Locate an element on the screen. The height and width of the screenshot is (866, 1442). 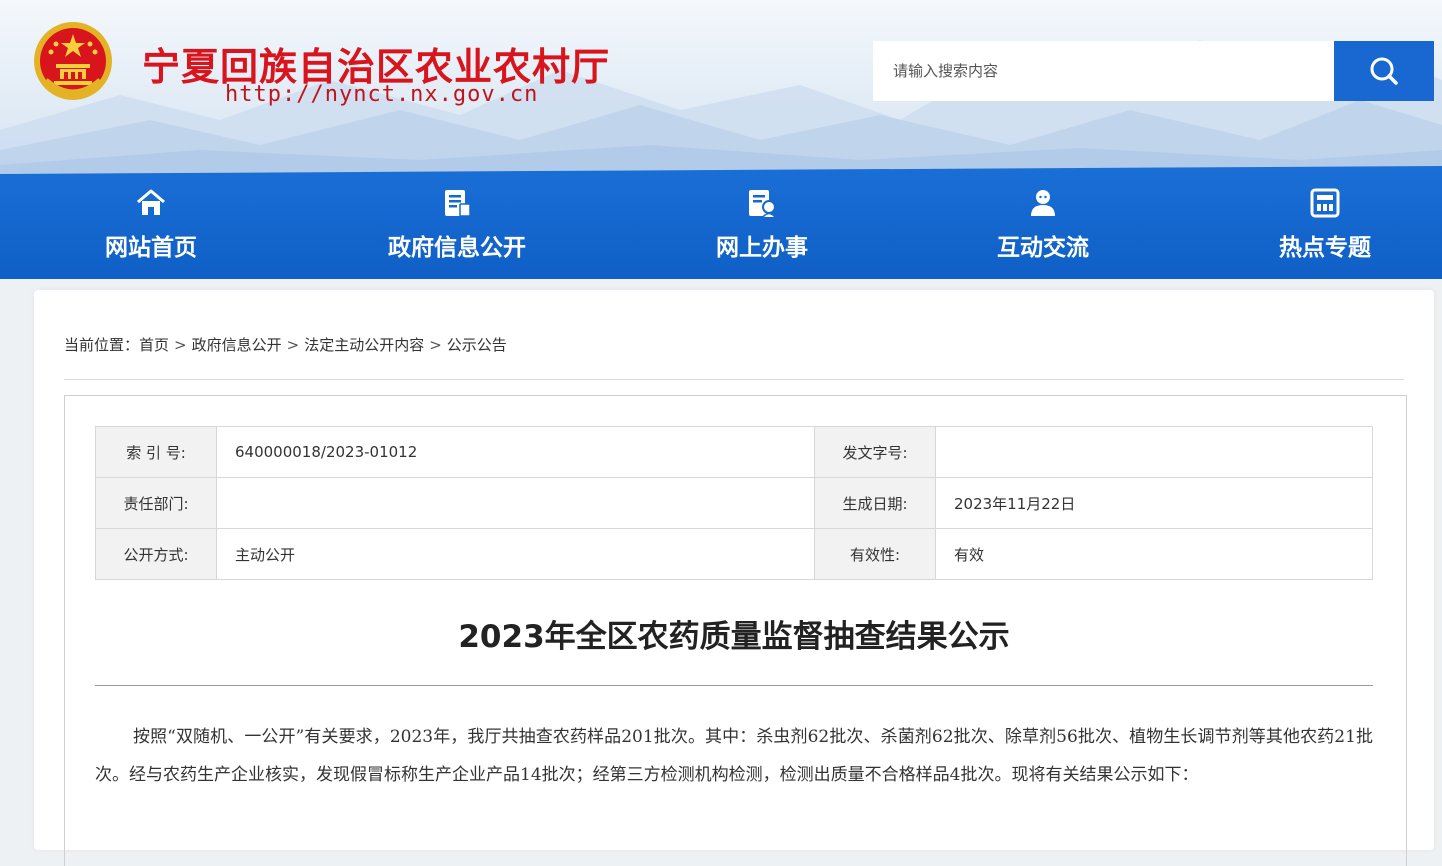
nav-label-hot-topics: 热点专题 is located at coordinates (1325, 248).